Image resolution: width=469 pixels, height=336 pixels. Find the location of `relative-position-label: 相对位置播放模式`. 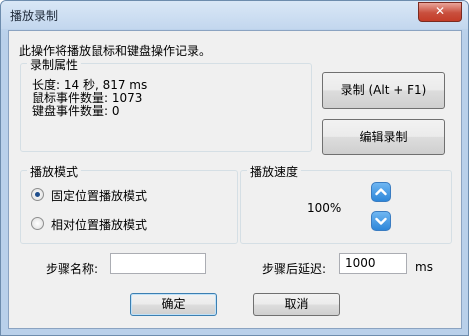

relative-position-label: 相对位置播放模式 is located at coordinates (99, 224).